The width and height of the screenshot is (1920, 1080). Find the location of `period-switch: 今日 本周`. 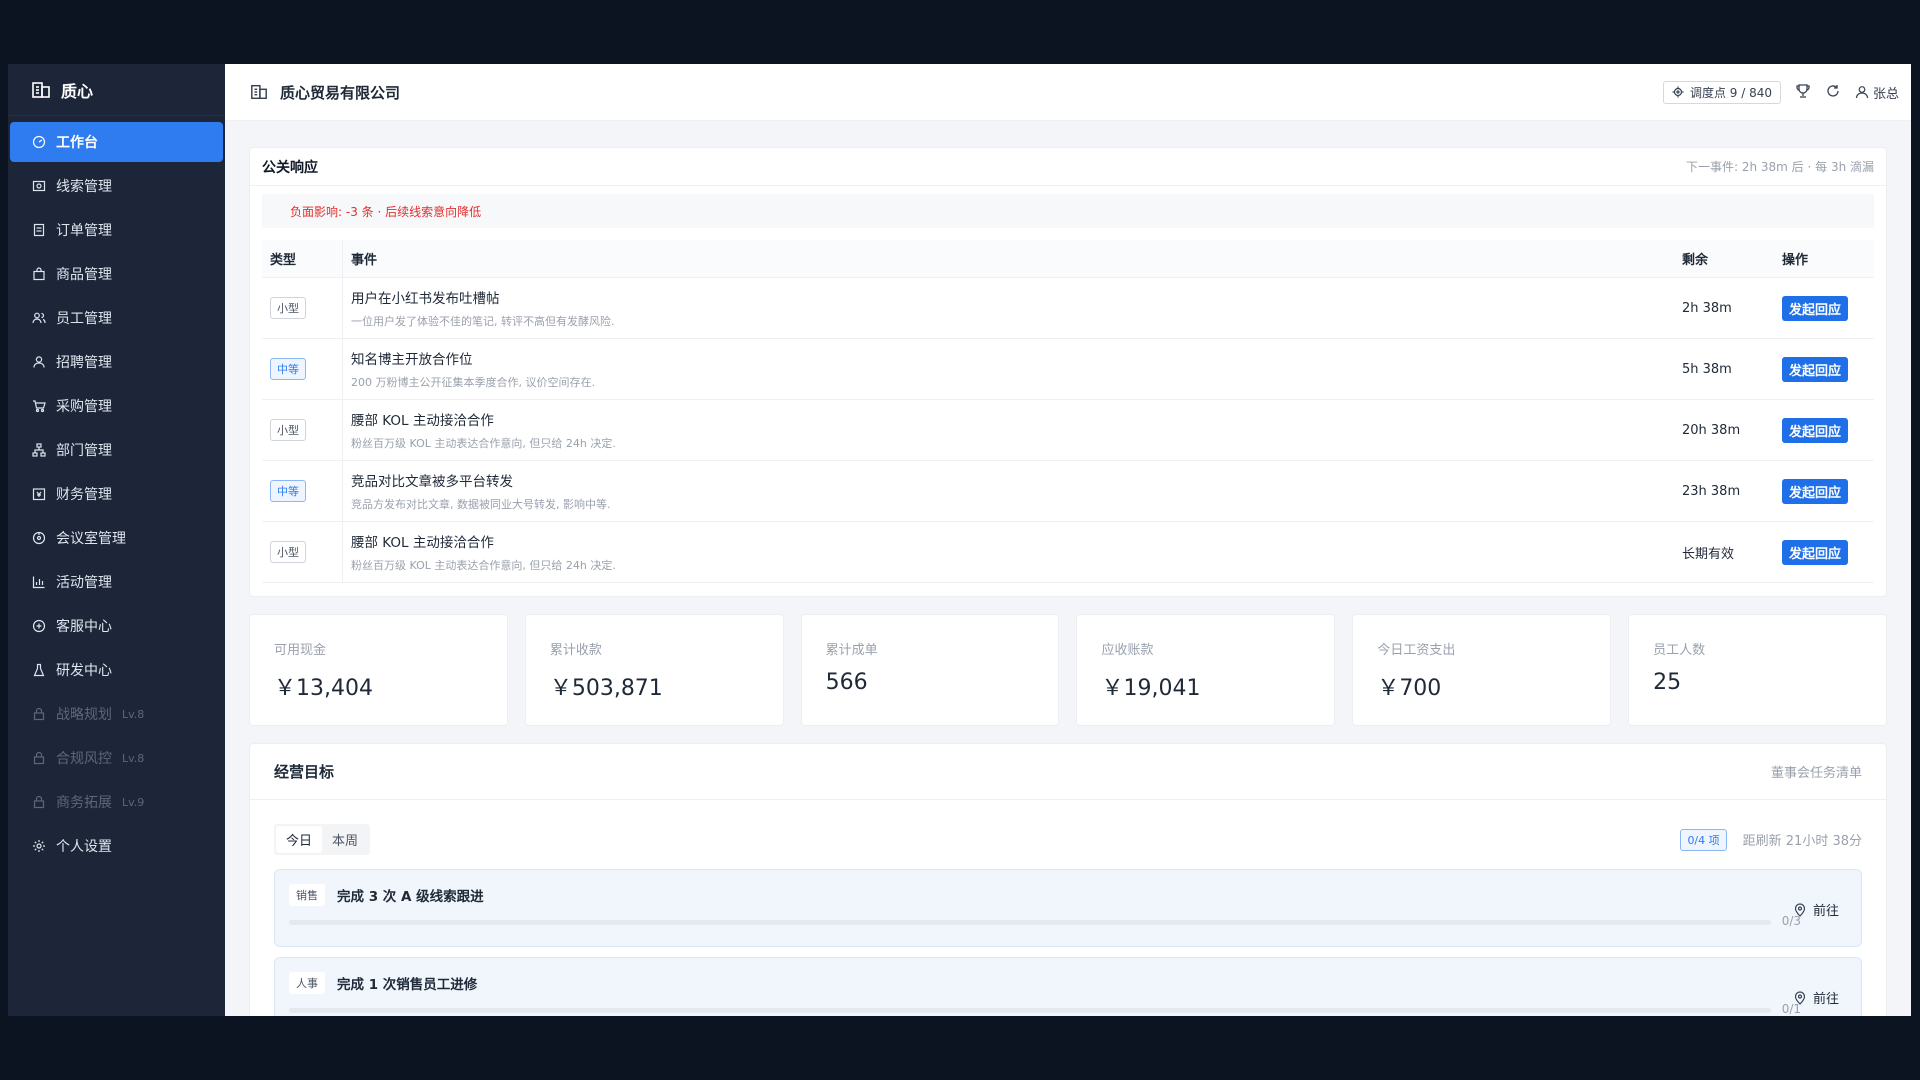

period-switch: 今日 本周 is located at coordinates (322, 839).